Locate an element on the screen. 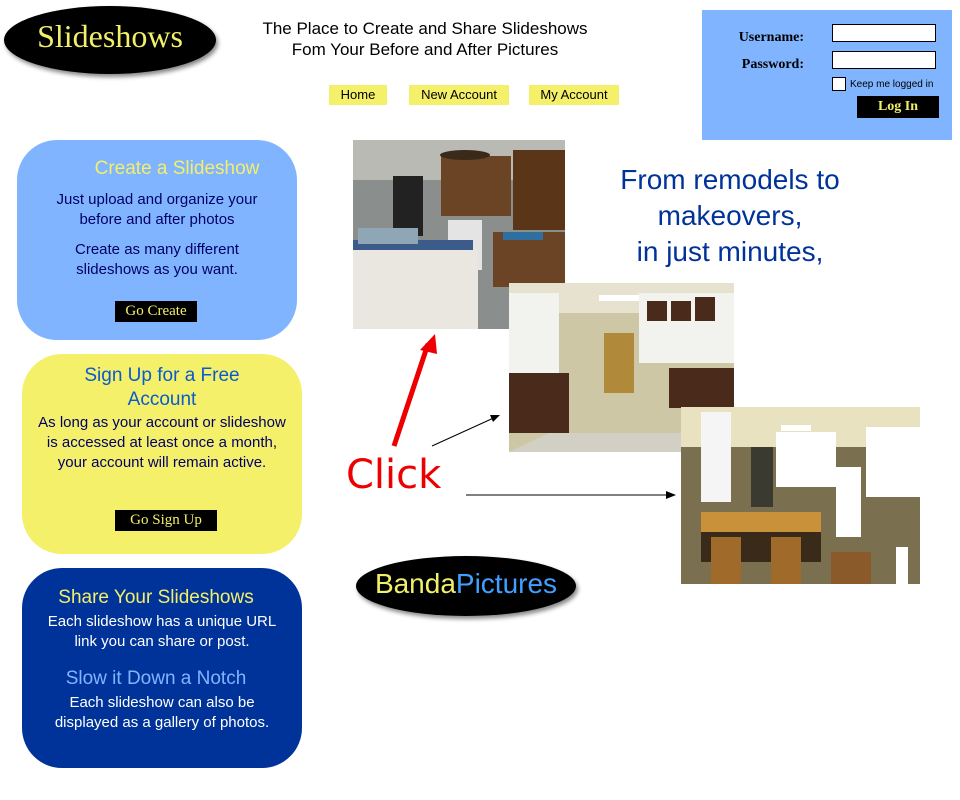  tagline-line-2: Fom Your Before and After Pictures is located at coordinates (425, 49).